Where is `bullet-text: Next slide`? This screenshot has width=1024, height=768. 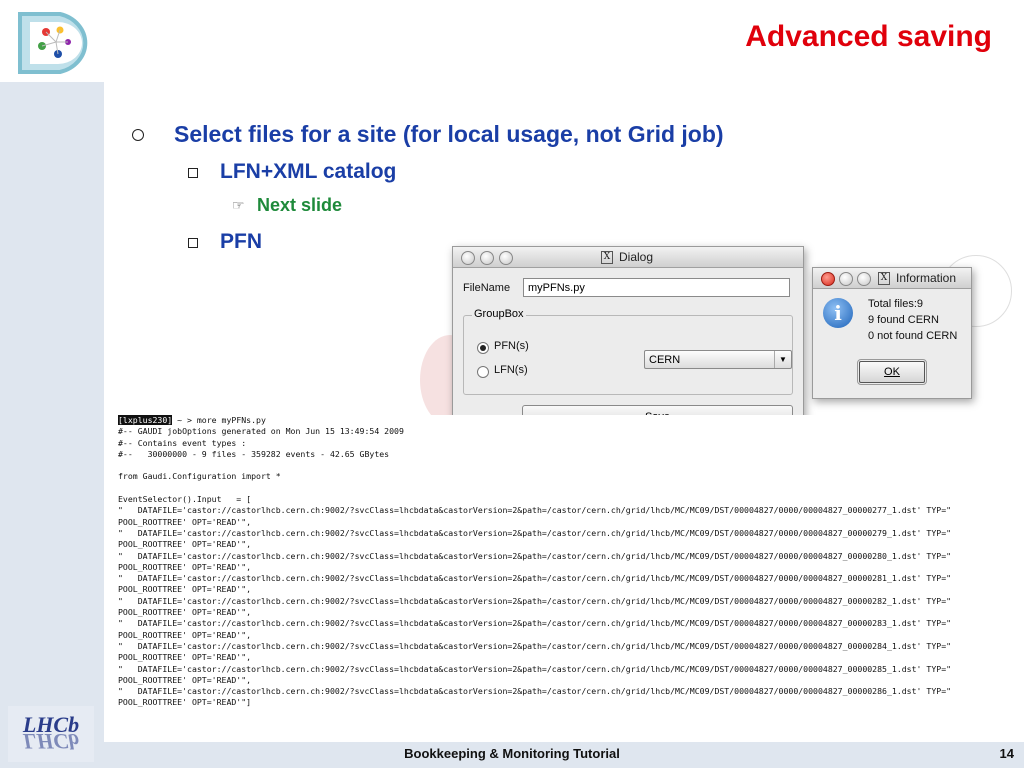
bullet-text: Next slide is located at coordinates (300, 205).